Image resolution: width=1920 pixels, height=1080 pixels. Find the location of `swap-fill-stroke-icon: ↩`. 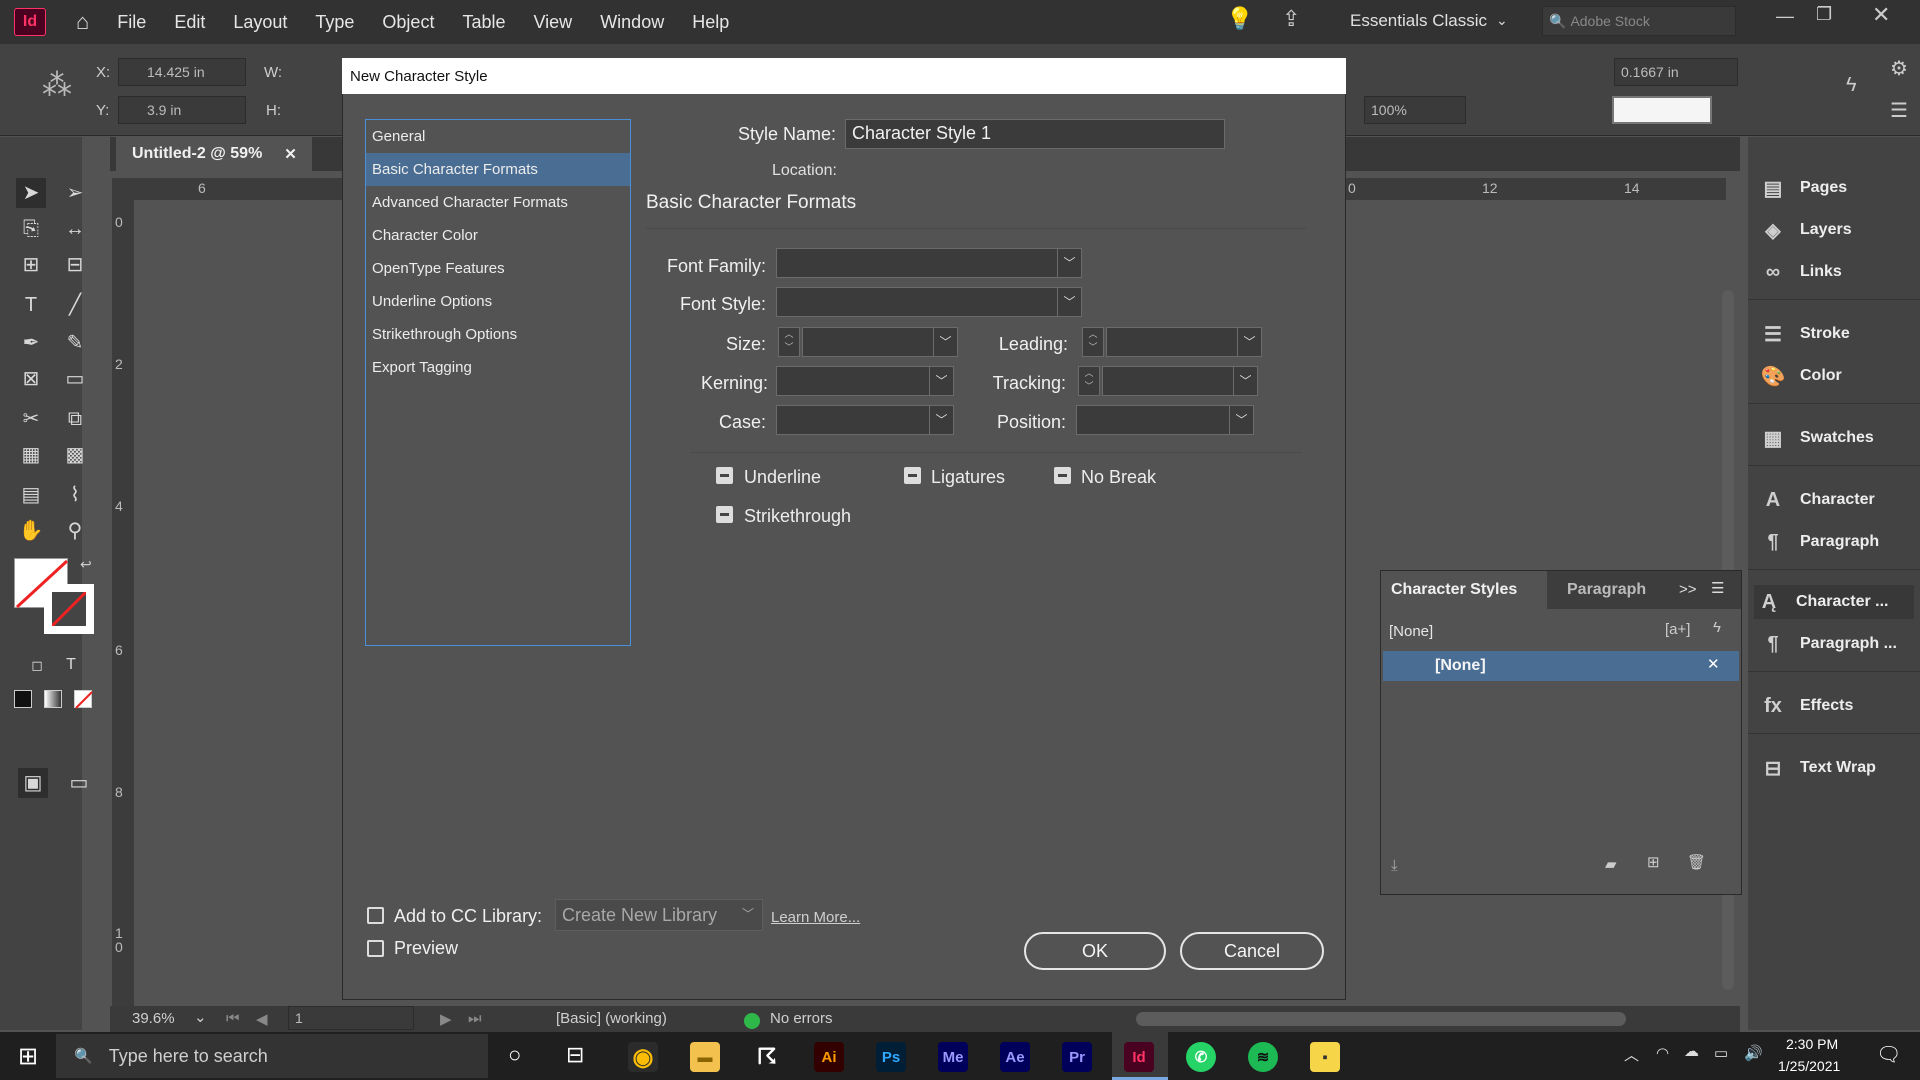

swap-fill-stroke-icon: ↩ is located at coordinates (86, 564).